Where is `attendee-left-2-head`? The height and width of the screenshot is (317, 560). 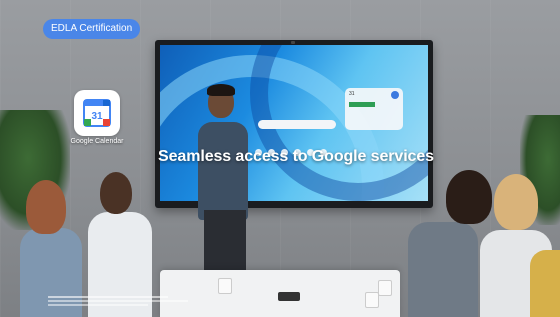
attendee-left-2-head is located at coordinates (116, 193).